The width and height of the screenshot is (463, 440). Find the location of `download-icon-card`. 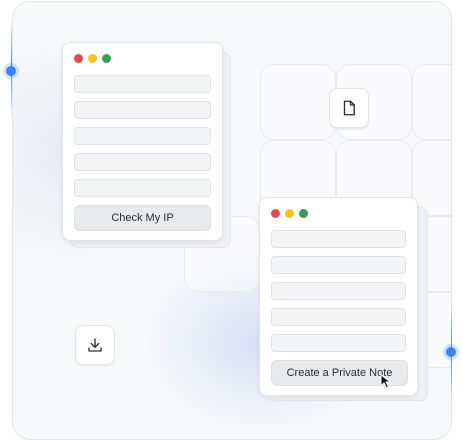

download-icon-card is located at coordinates (95, 345).